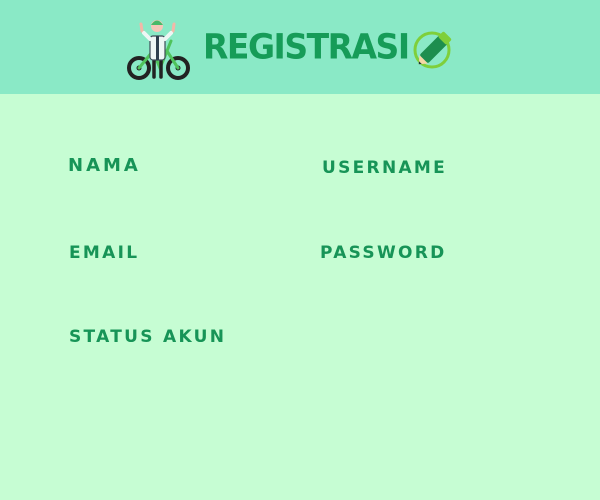  Describe the element at coordinates (306, 46) in the screenshot. I see `page-title: REGISTRASI` at that location.